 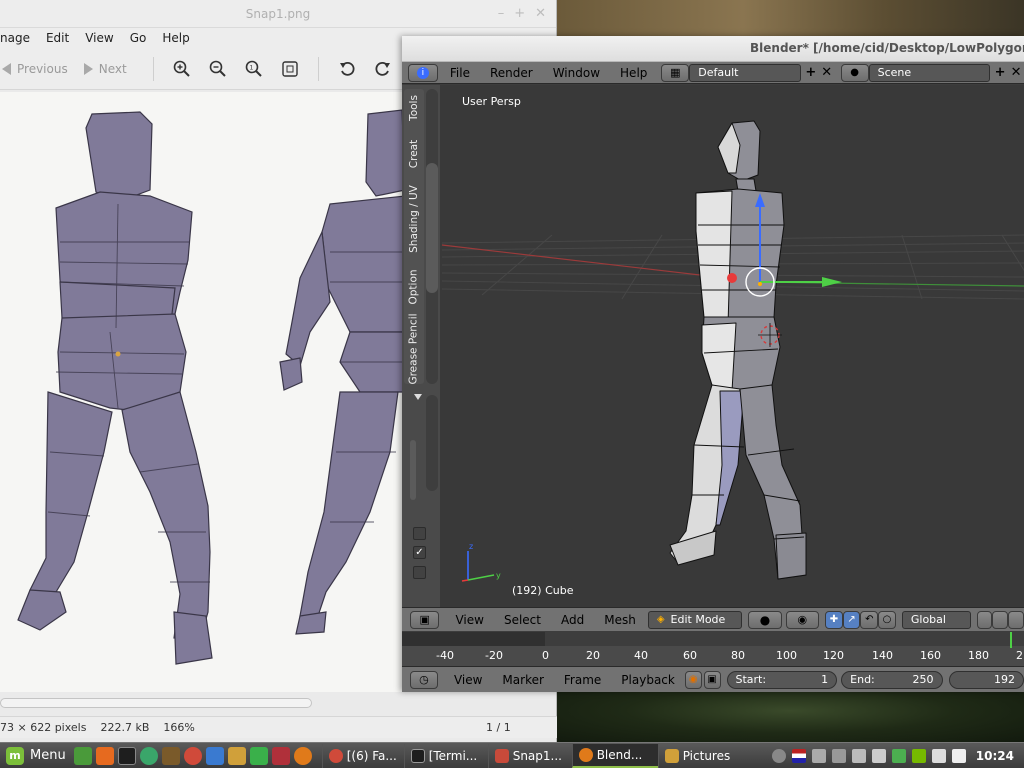 What do you see at coordinates (699, 755) in the screenshot?
I see `task-pictures: Pictures` at bounding box center [699, 755].